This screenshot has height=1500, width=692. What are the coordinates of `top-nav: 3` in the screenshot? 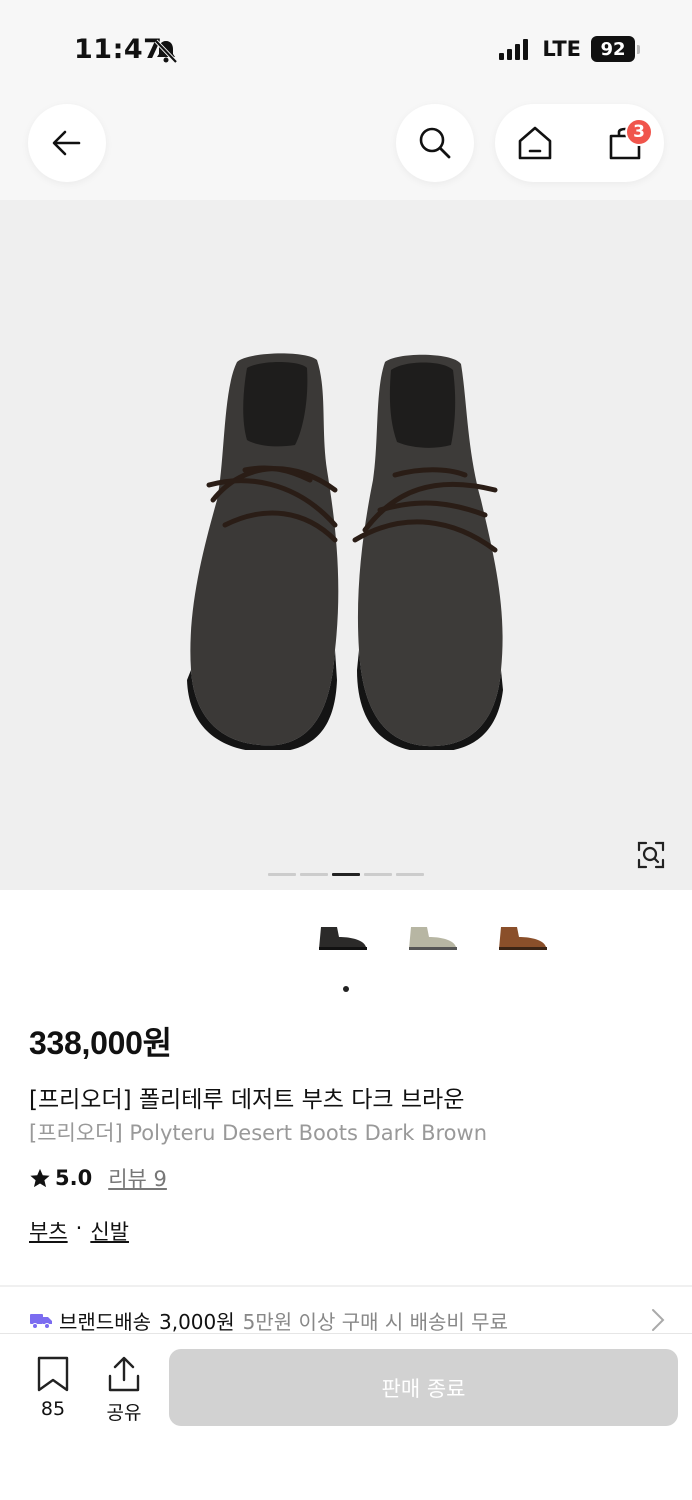 It's located at (346, 150).